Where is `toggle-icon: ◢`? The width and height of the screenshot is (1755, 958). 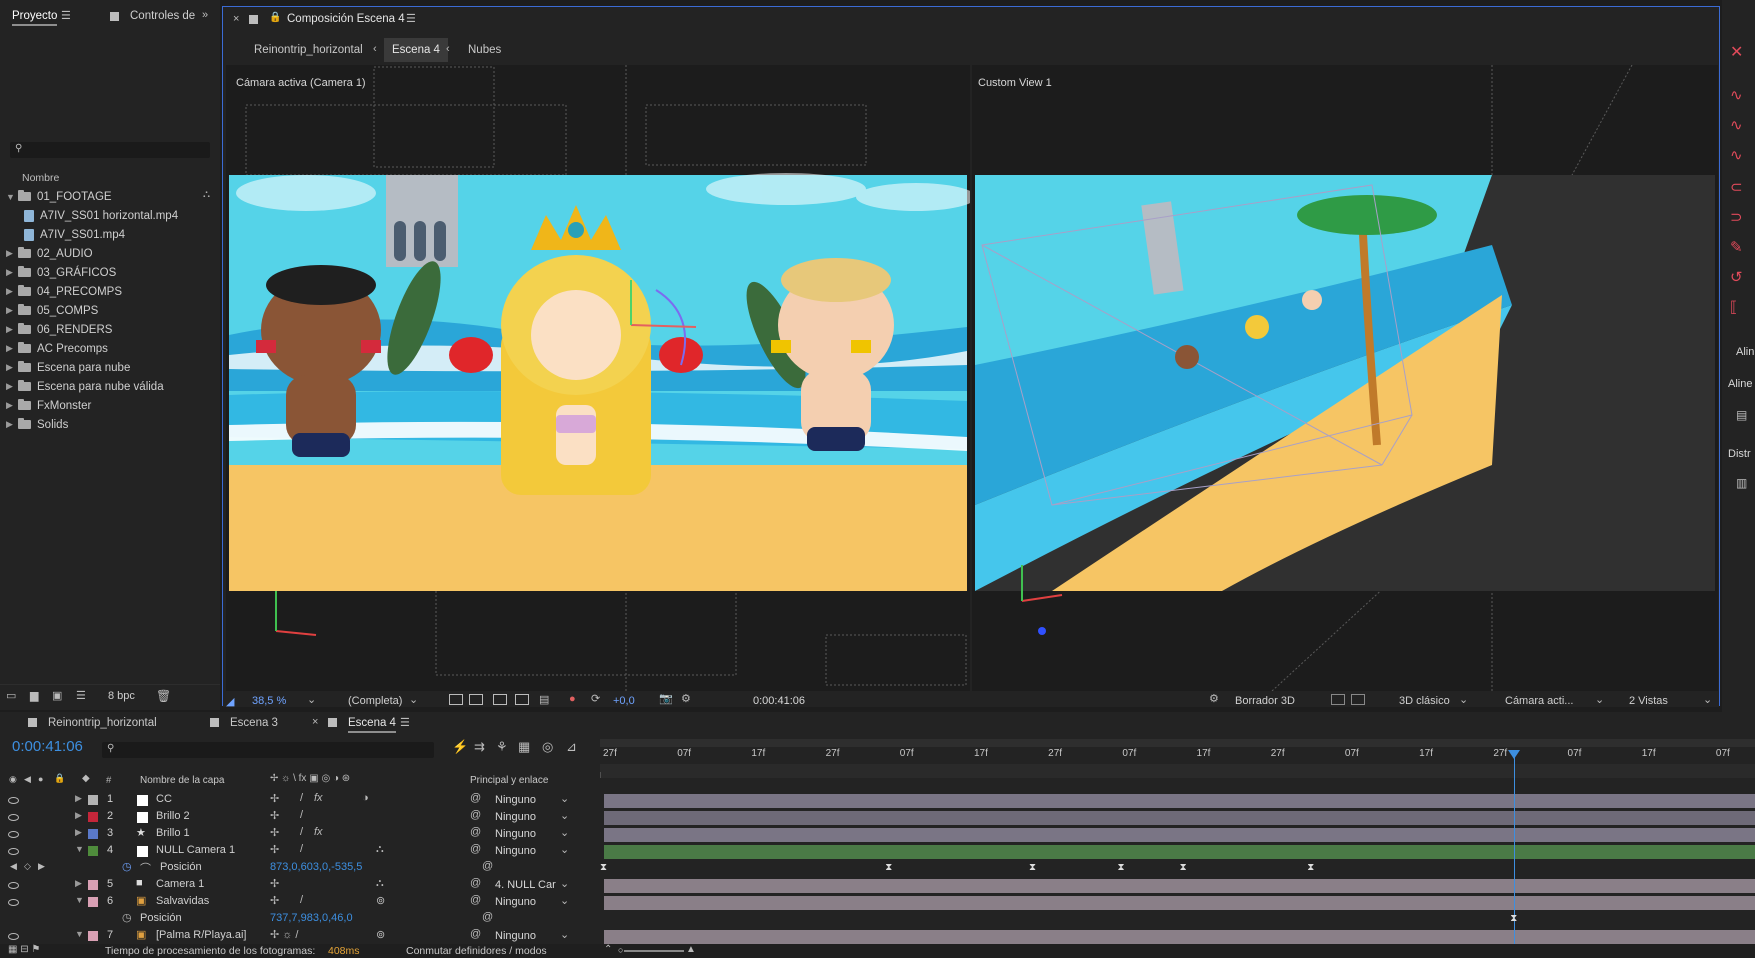
toggle-icon: ◢ is located at coordinates (230, 701).